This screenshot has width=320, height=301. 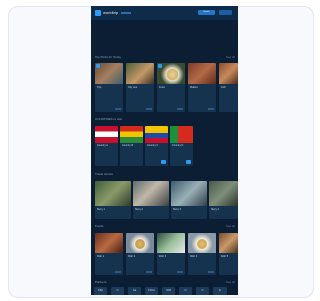 I want to click on partner-logo-6: O, so click(x=185, y=291).